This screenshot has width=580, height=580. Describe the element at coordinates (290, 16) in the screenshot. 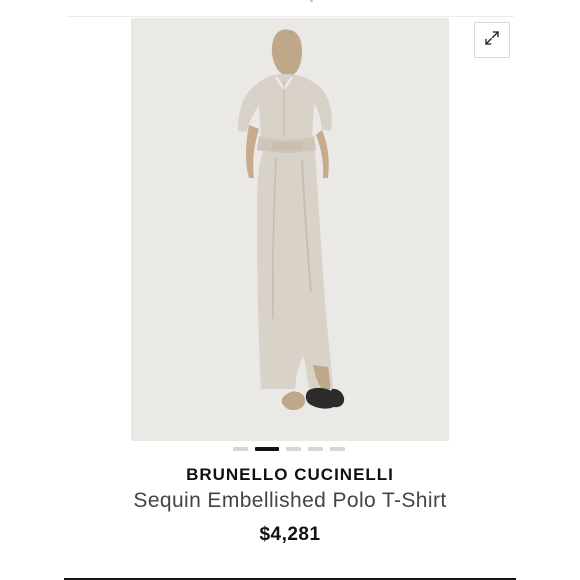

I see `top-divider` at that location.